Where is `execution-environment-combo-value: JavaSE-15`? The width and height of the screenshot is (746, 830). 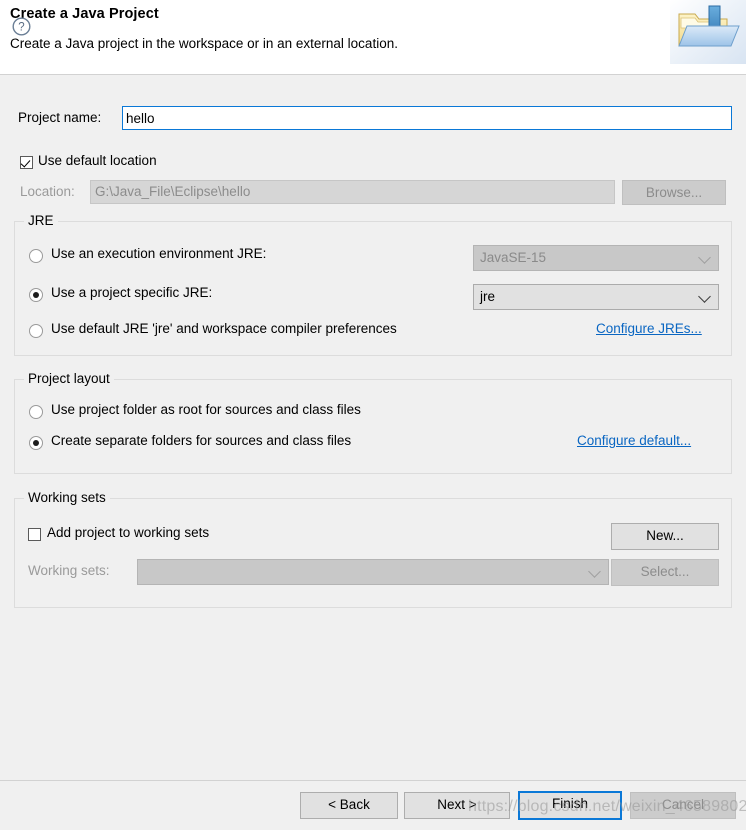
execution-environment-combo-value: JavaSE-15 is located at coordinates (513, 257).